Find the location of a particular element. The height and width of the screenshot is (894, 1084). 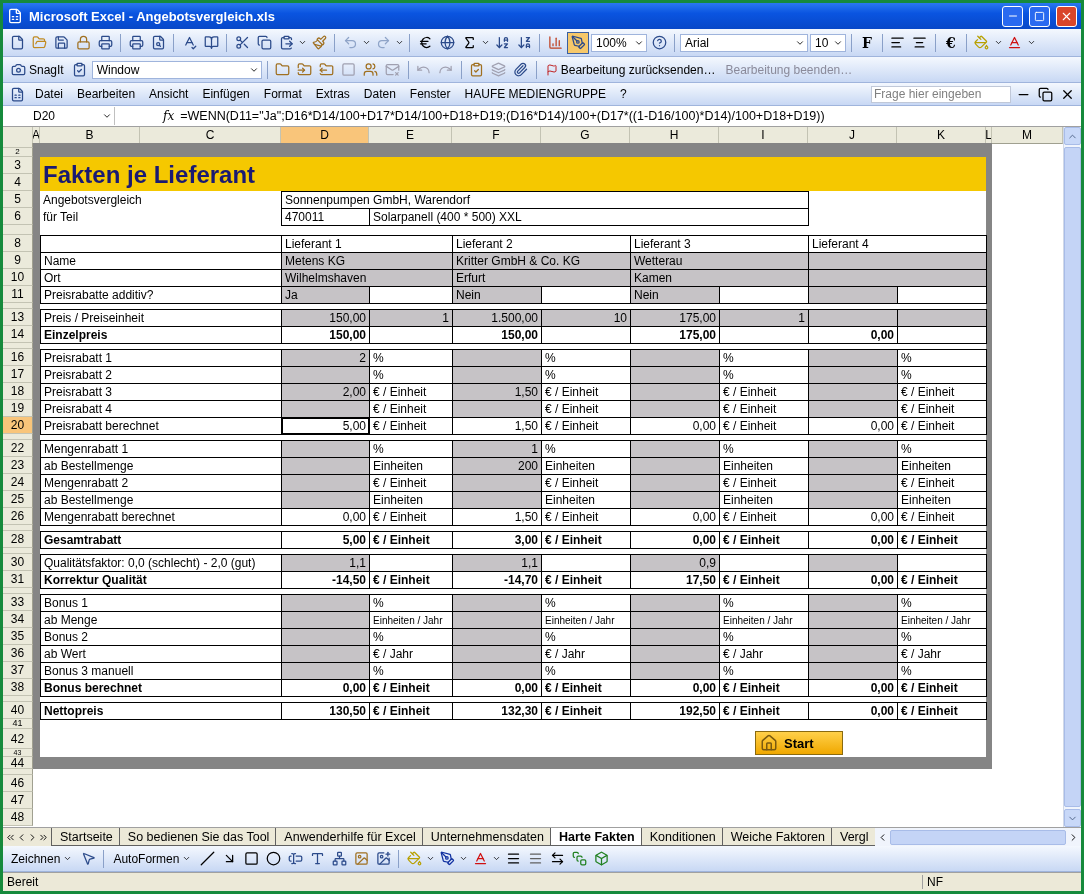

table-cell: Preisrabatt berechnet is located at coordinates (161, 426).